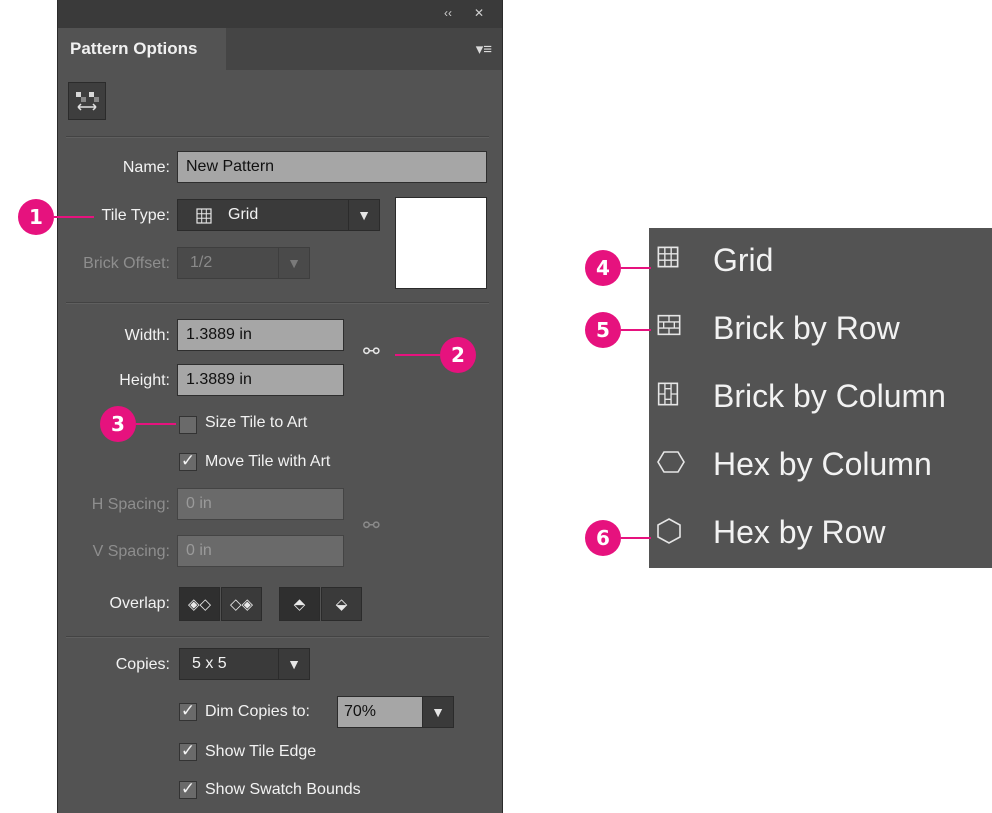  What do you see at coordinates (268, 461) in the screenshot?
I see `move-tile-with-art-label: Move Tile with Art` at bounding box center [268, 461].